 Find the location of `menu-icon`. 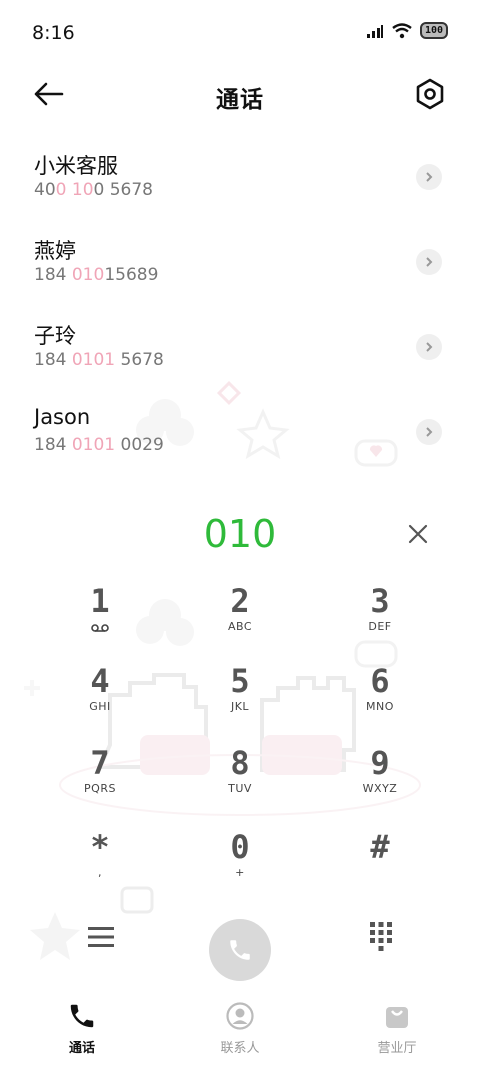

menu-icon is located at coordinates (101, 937).